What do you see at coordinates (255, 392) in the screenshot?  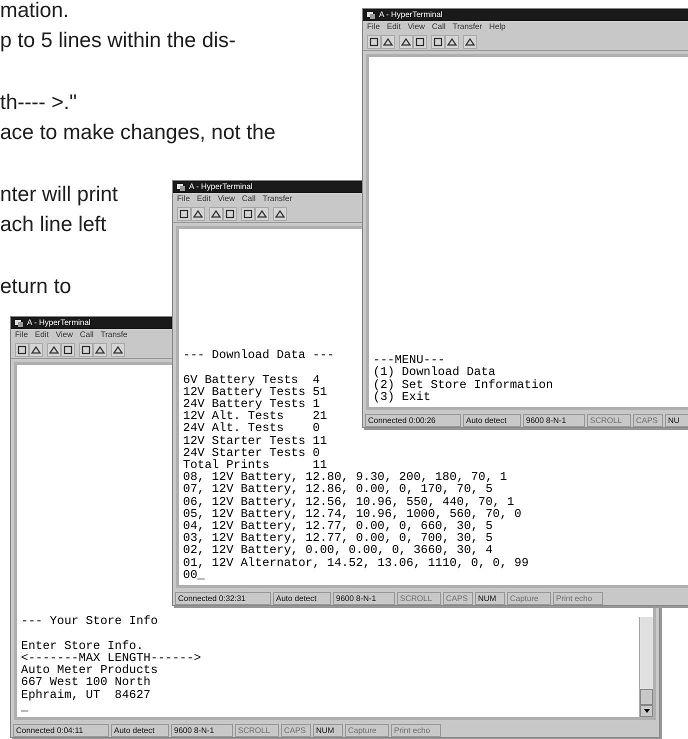 I see `terminal-line: 12V Battery Tests 51` at bounding box center [255, 392].